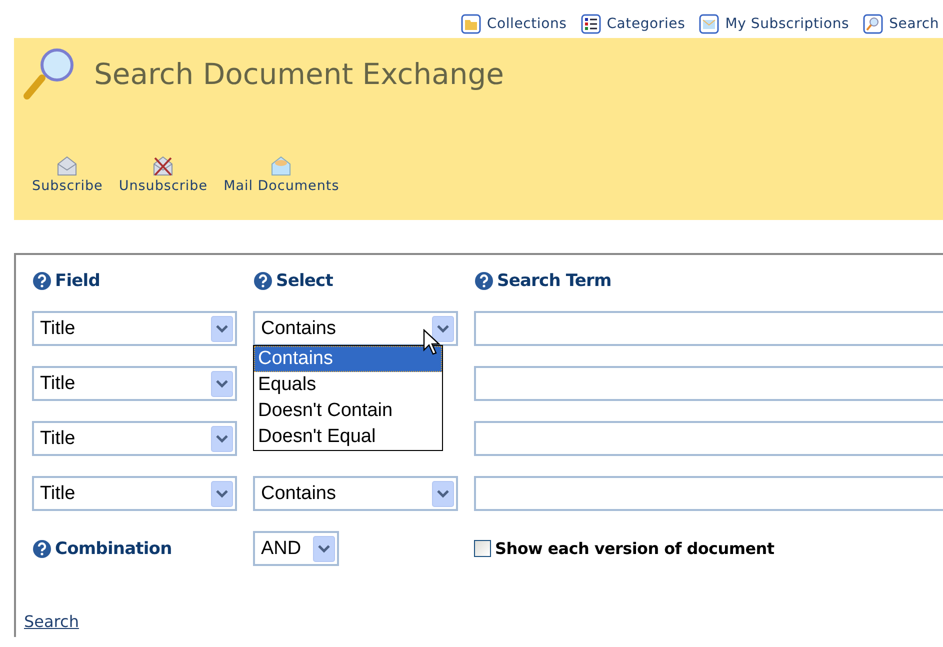 The width and height of the screenshot is (943, 647). What do you see at coordinates (77, 281) in the screenshot?
I see `column-heading: Field` at bounding box center [77, 281].